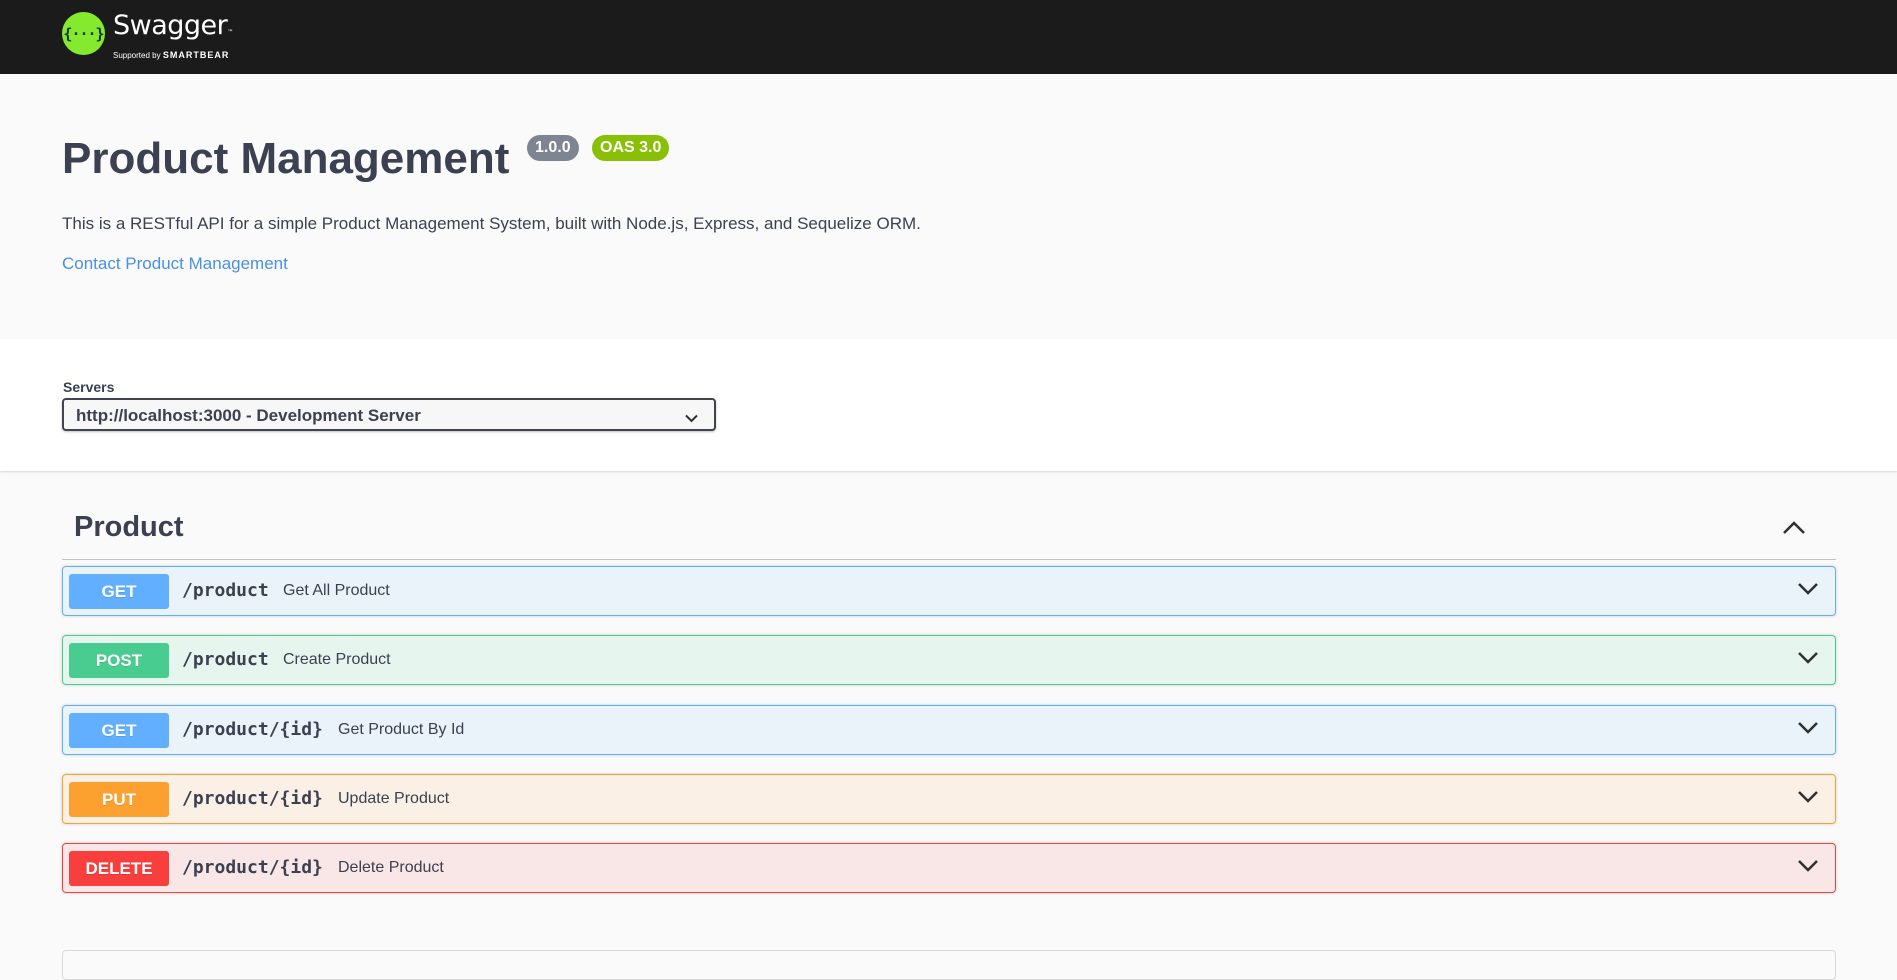  I want to click on logo-sponsor: Supported by SMARTBEAR, so click(171, 55).